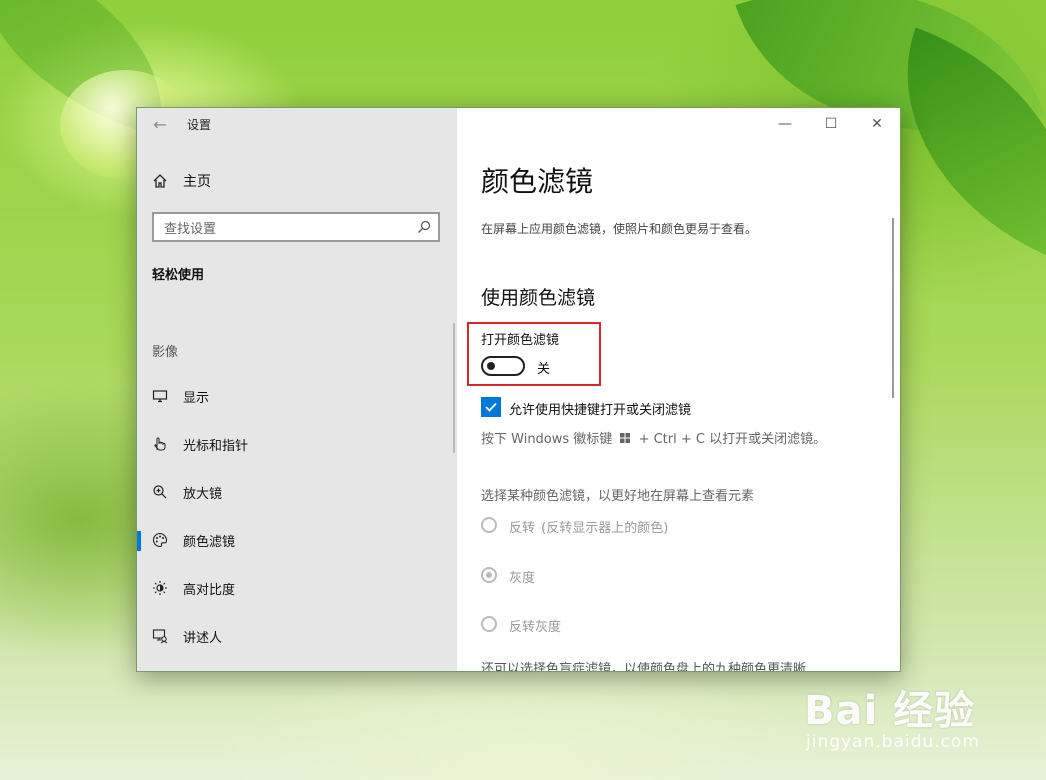 The width and height of the screenshot is (1046, 780). Describe the element at coordinates (160, 492) in the screenshot. I see `magnifier-icon` at that location.